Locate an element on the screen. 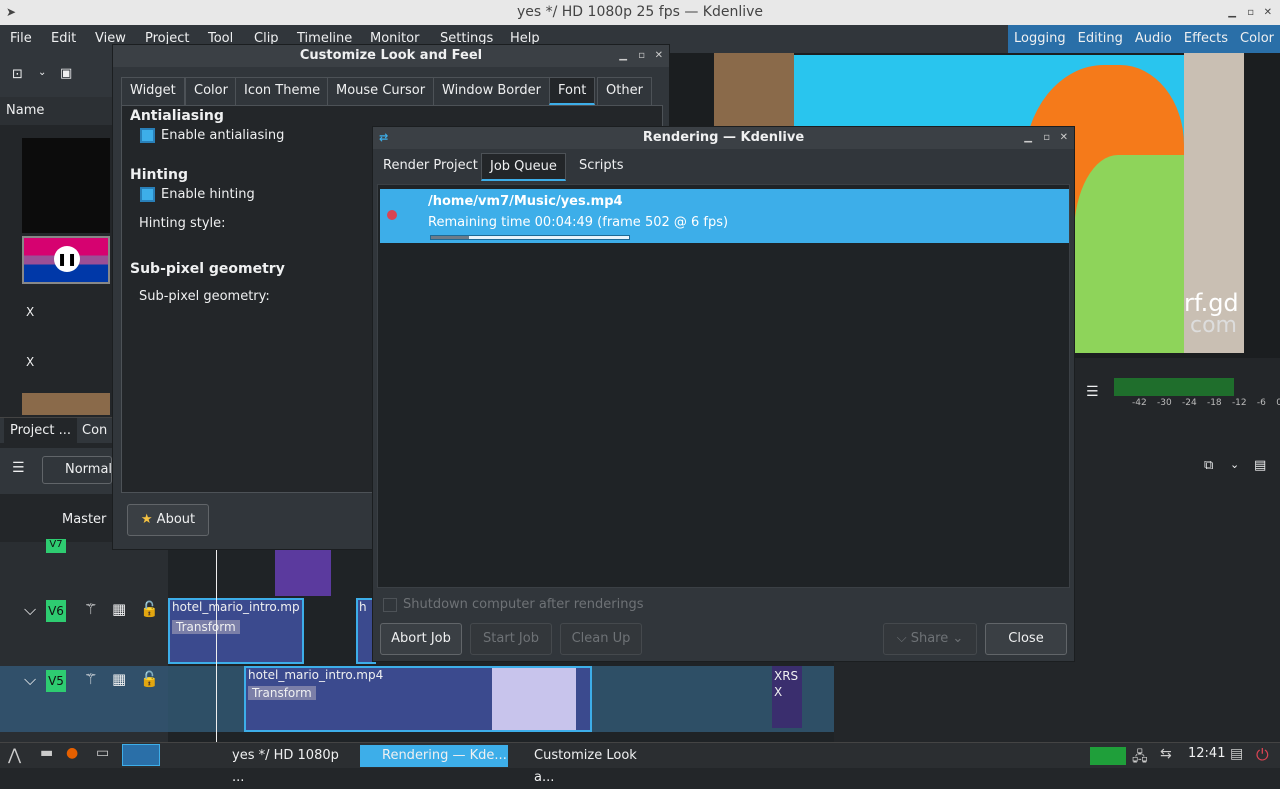  clock: 12:41 is located at coordinates (1206, 753).